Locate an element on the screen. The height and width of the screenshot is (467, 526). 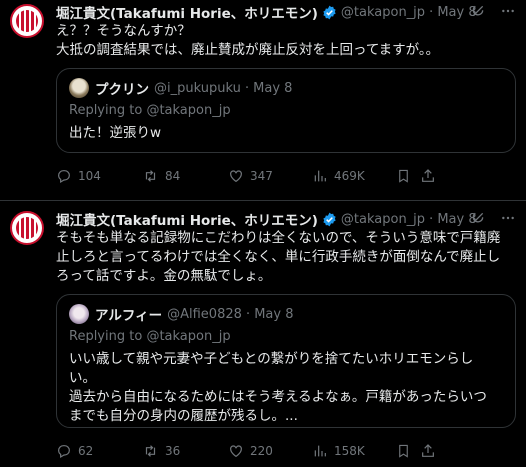
like-button: 220 is located at coordinates (270, 451).